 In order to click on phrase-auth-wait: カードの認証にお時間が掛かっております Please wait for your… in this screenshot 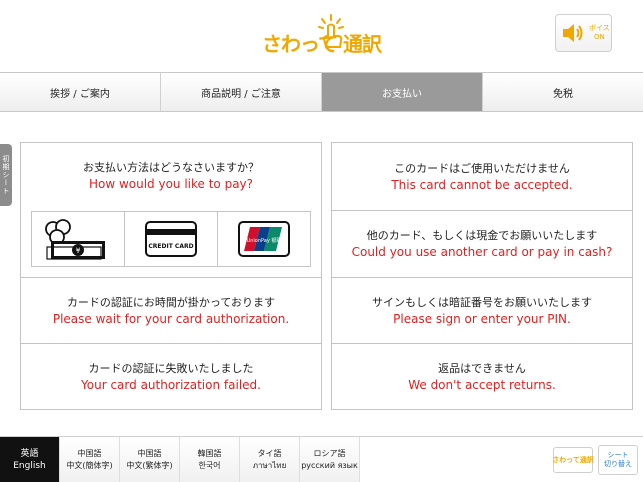, I will do `click(171, 311)`.